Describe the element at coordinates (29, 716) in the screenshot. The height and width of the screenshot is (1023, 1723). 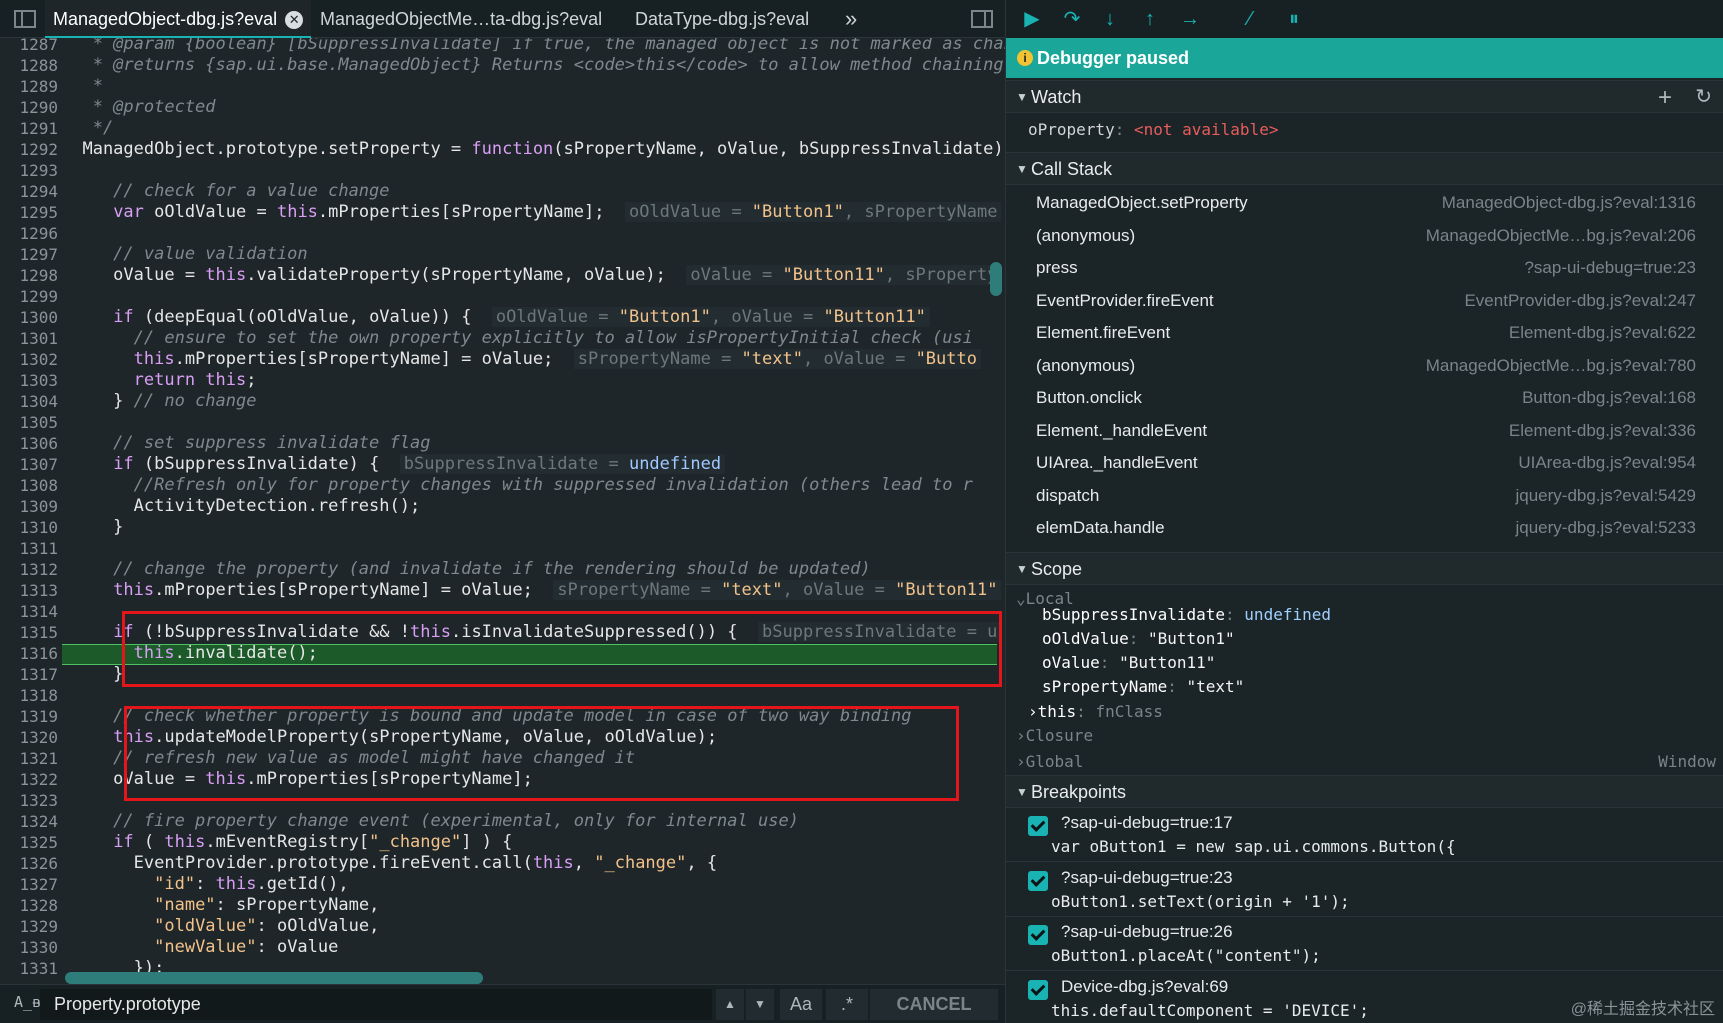
I see `line-number: 1319` at that location.